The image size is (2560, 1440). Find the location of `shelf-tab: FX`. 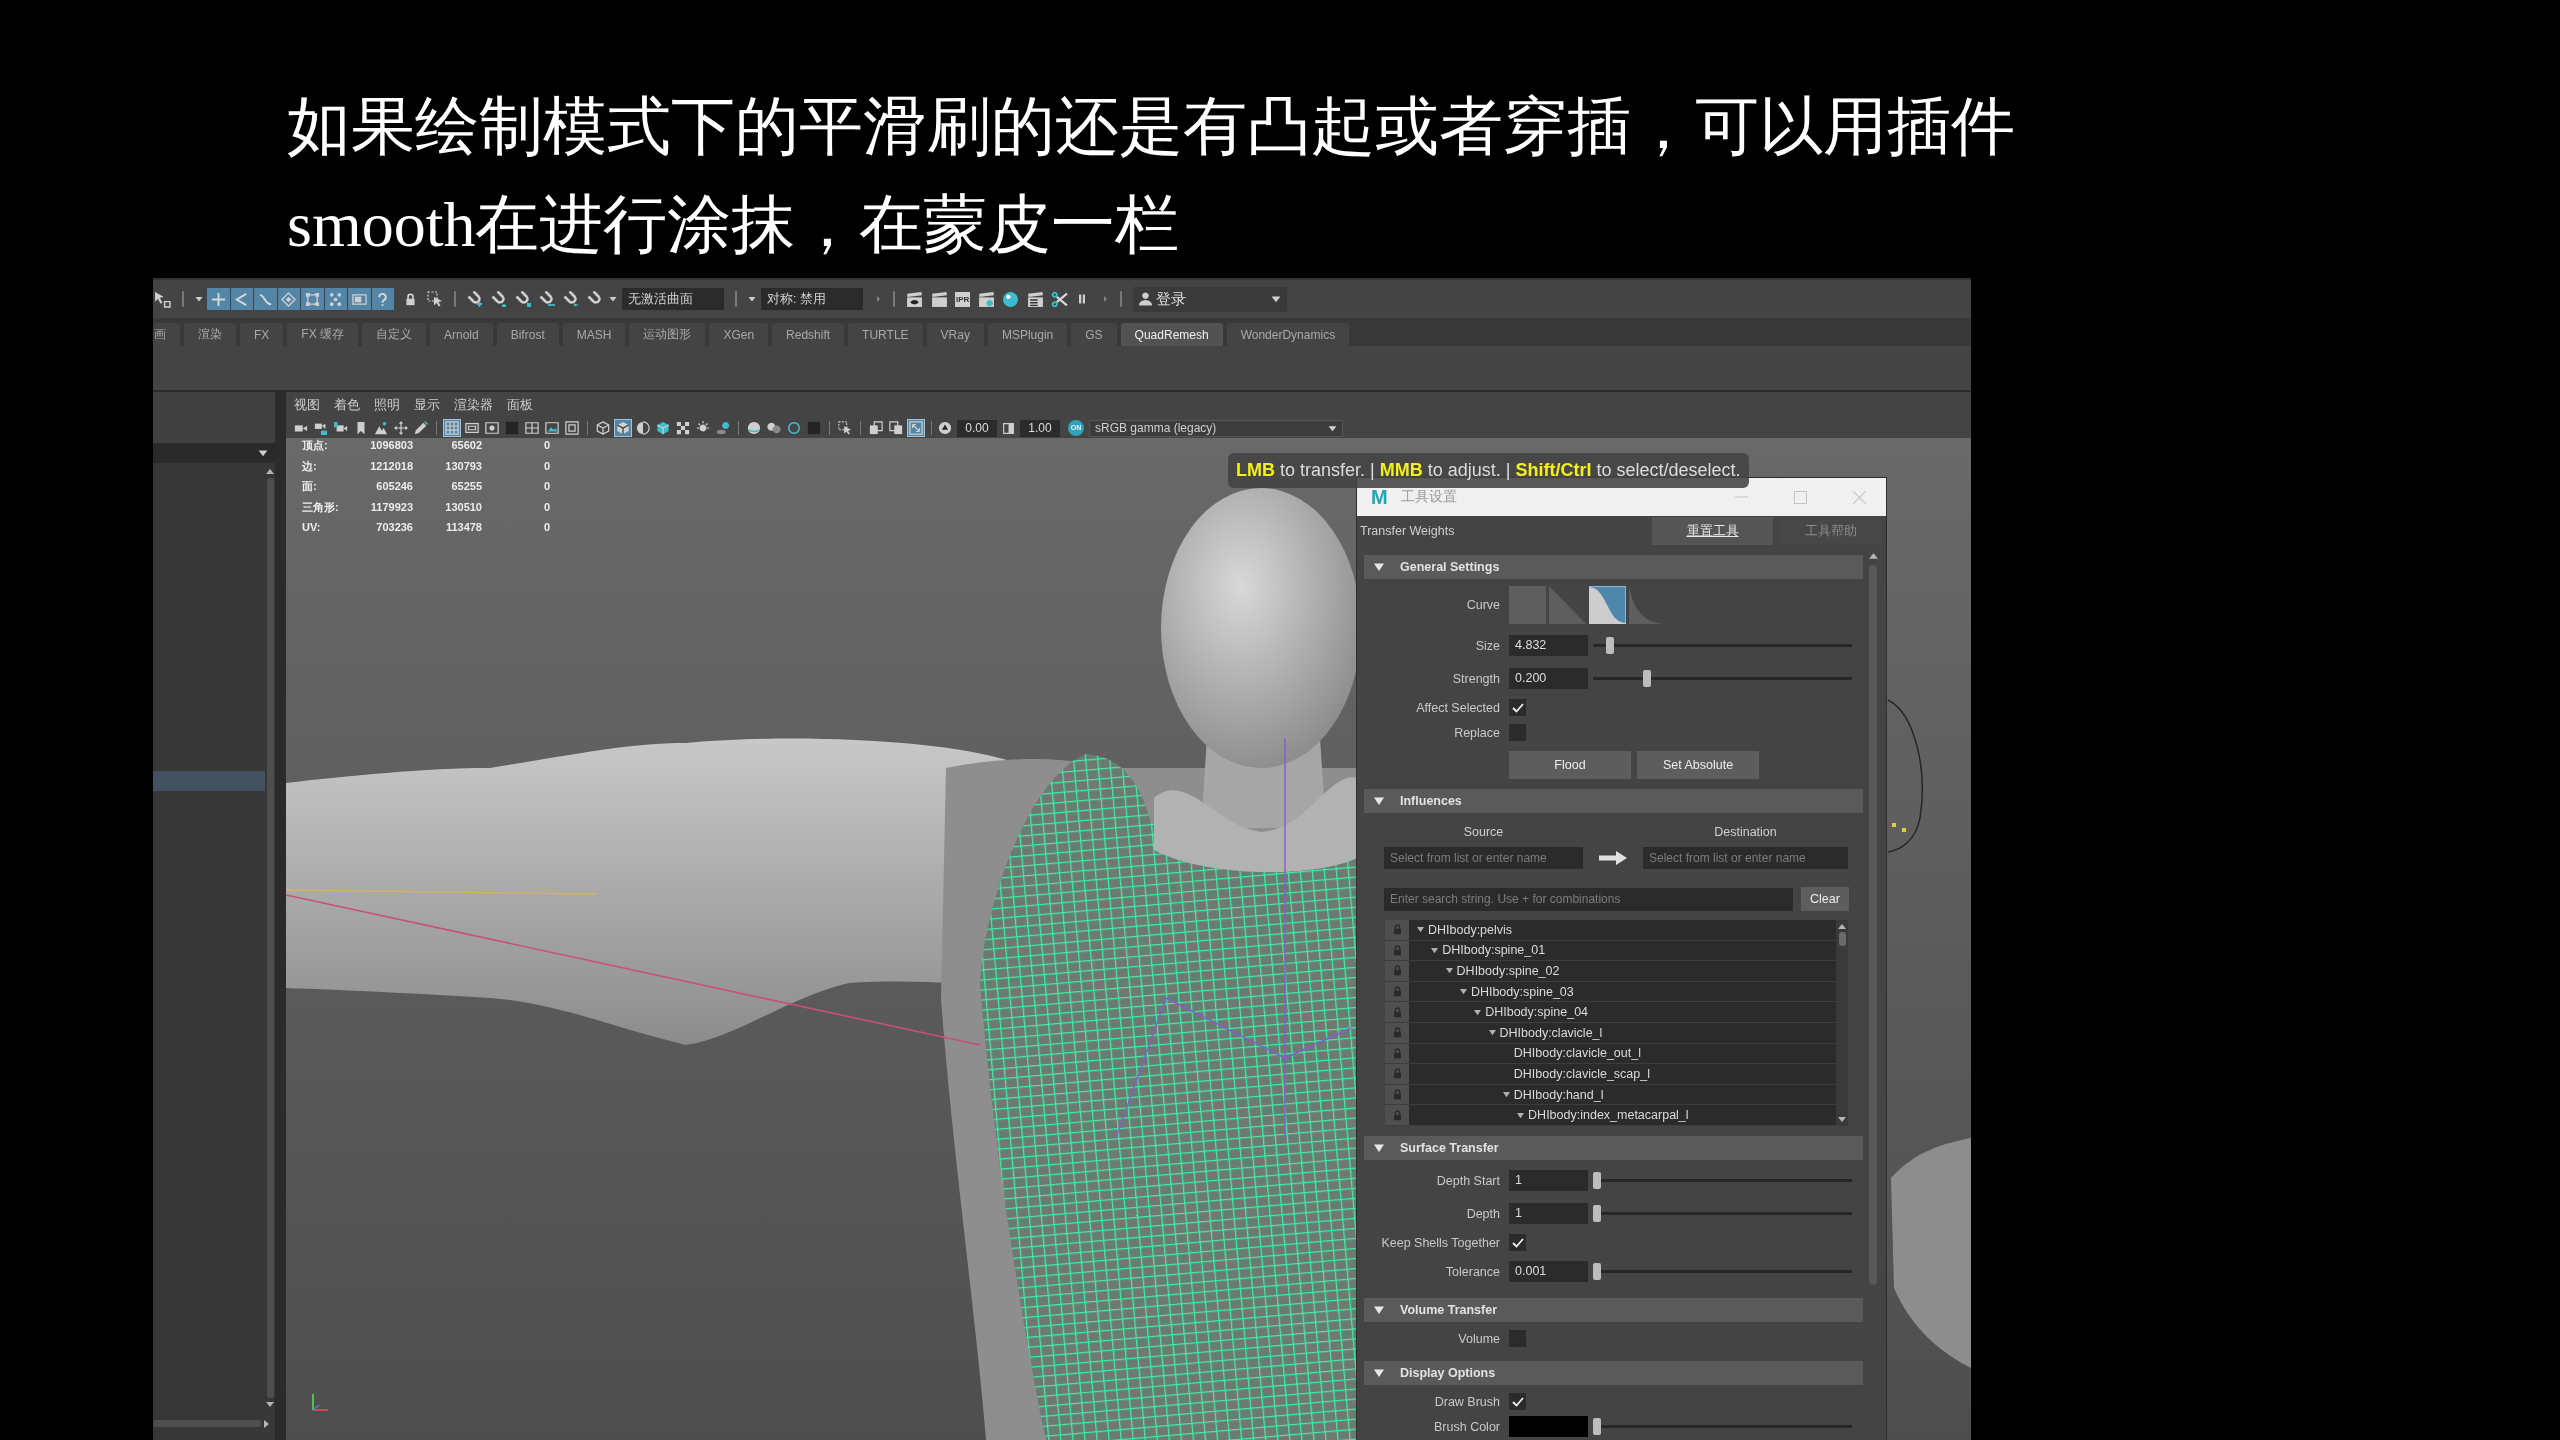

shelf-tab: FX is located at coordinates (262, 334).